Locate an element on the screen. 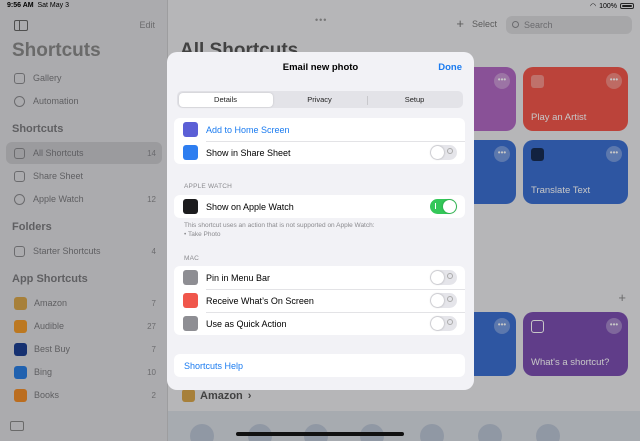 The height and width of the screenshot is (441, 640). sheet-title: Email new photo is located at coordinates (320, 67).